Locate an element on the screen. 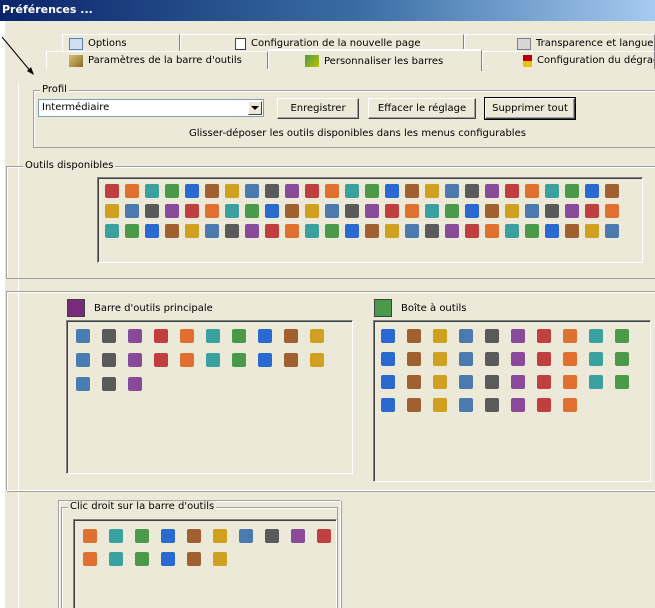 The width and height of the screenshot is (655, 608). tab-toolbar-settings: Paramètres de la barre d'outils is located at coordinates (157, 60).